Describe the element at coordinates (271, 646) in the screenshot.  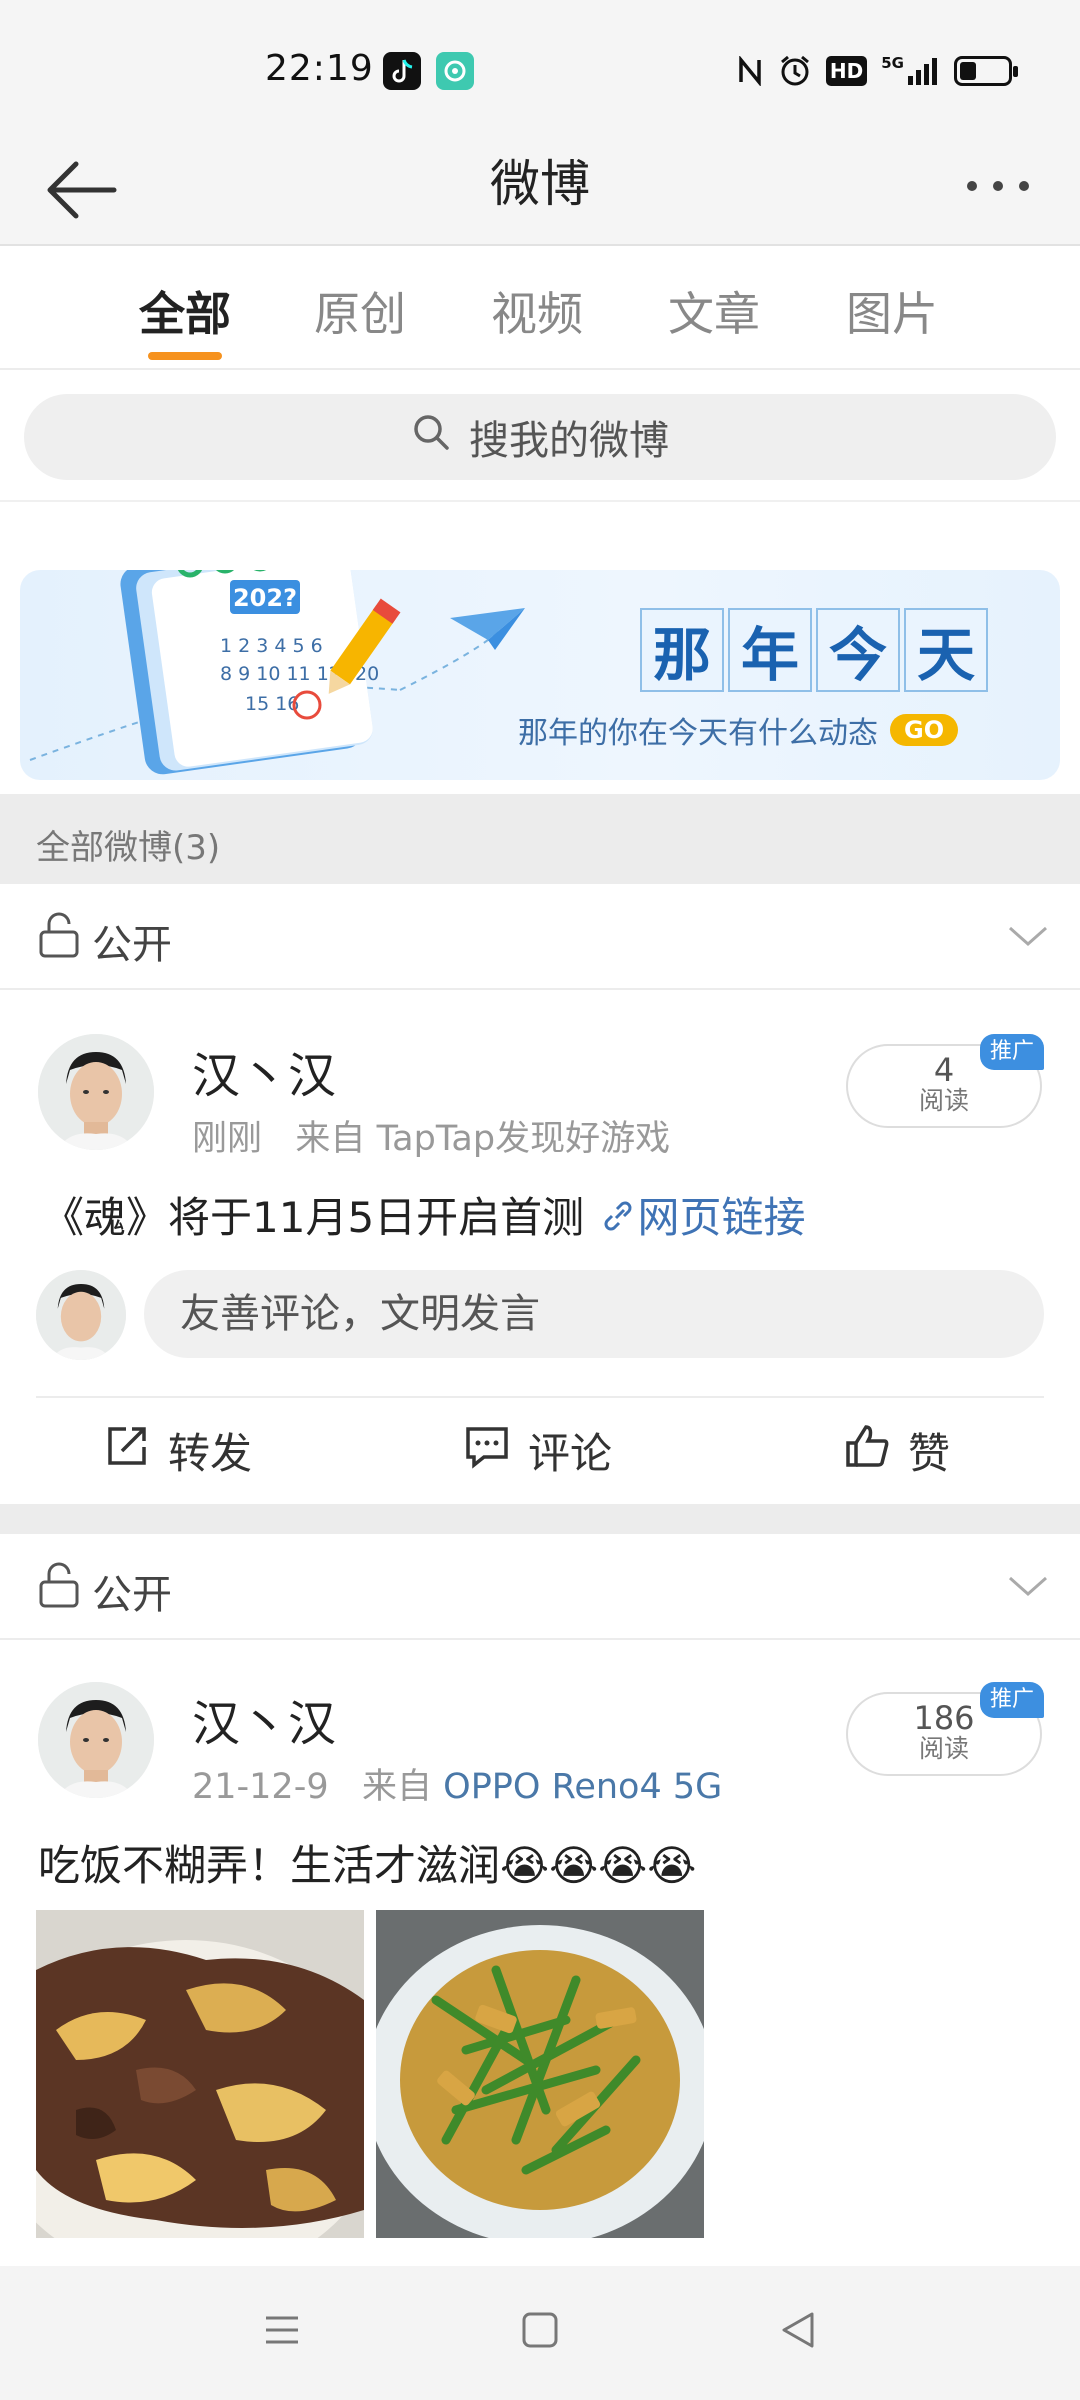
I see `calendar-numbers: 1 2 3 4 5 6` at that location.